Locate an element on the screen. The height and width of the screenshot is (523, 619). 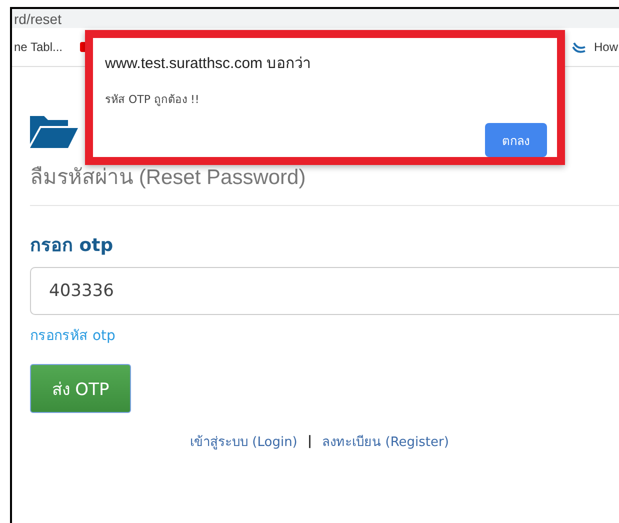
login-link: เข้าสู่ระบบ (Login) is located at coordinates (244, 441).